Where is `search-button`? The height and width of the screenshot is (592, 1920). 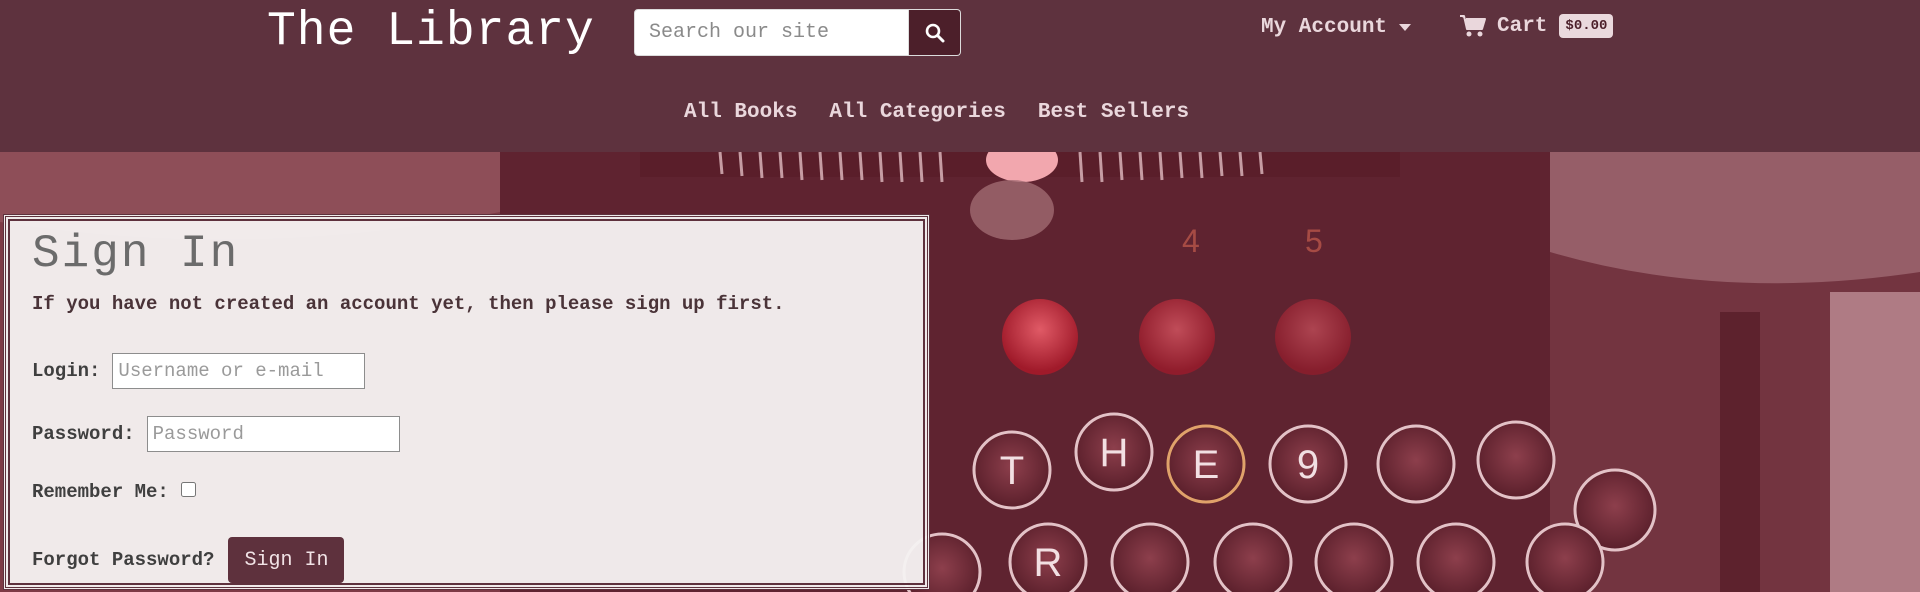
search-button is located at coordinates (935, 32).